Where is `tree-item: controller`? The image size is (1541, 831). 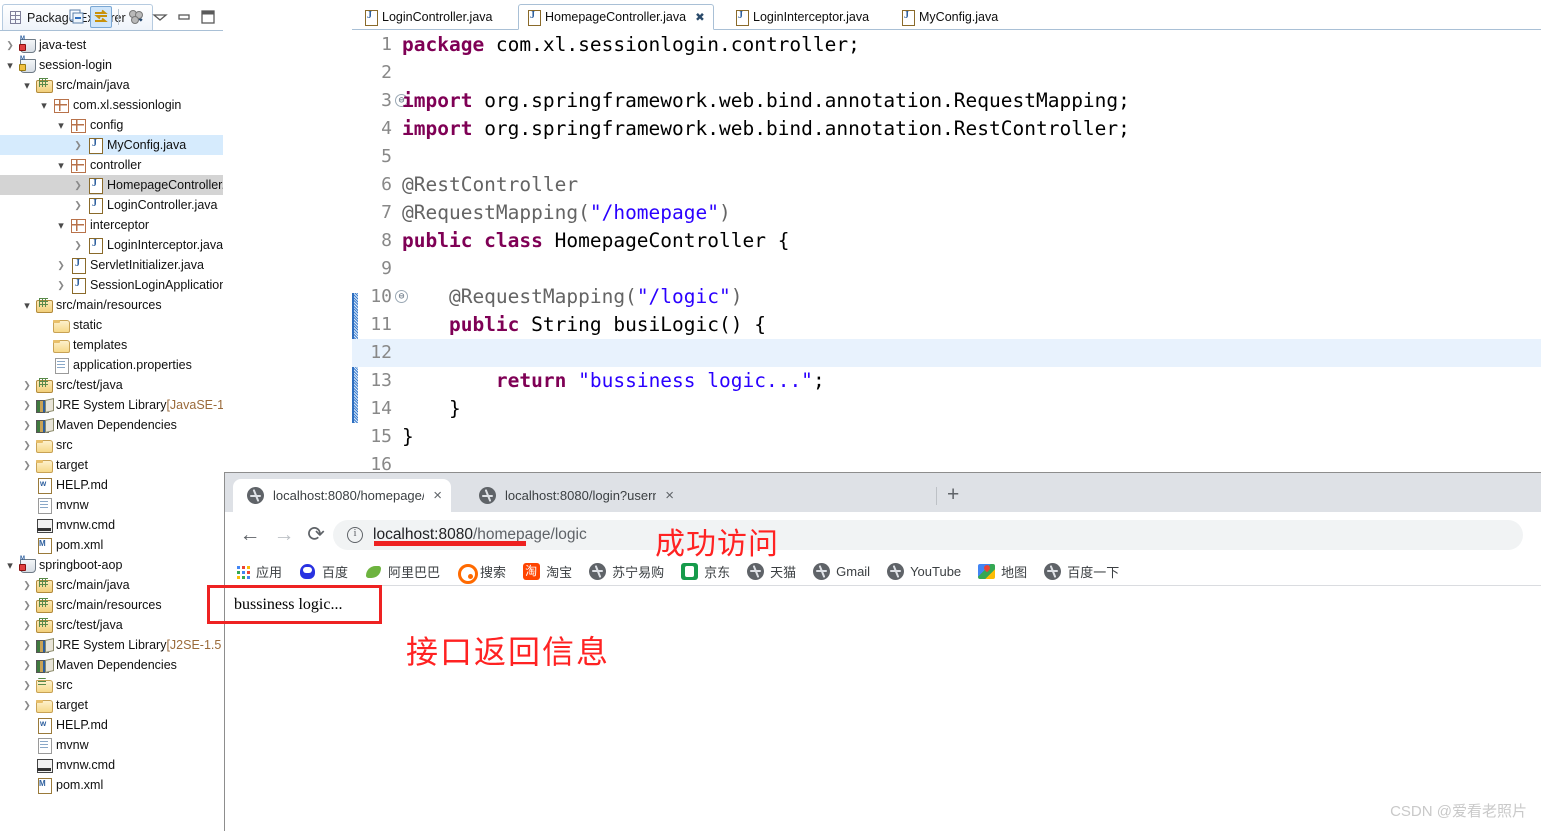
tree-item: controller is located at coordinates (111, 165).